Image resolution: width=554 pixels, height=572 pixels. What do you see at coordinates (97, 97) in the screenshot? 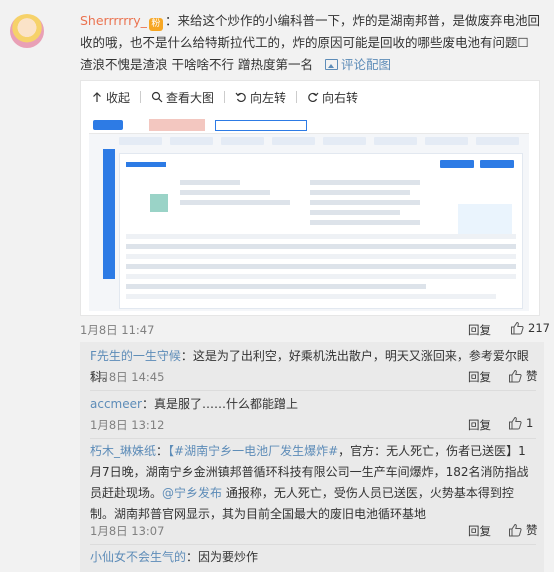
I see `arrow-up-icon` at bounding box center [97, 97].